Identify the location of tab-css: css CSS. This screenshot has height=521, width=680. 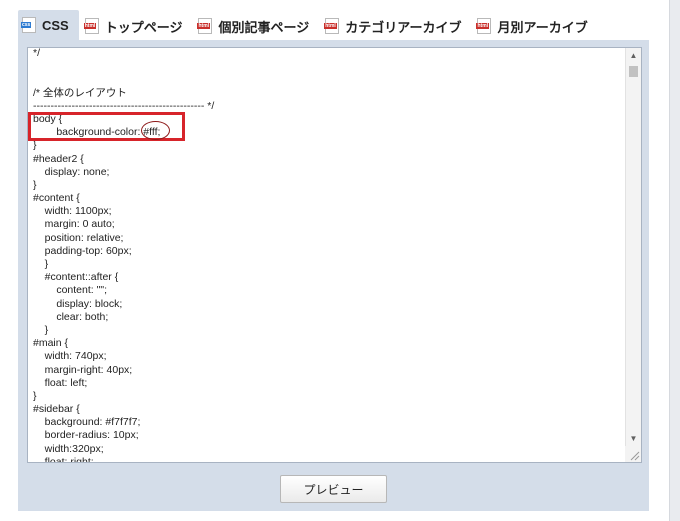
(48, 25).